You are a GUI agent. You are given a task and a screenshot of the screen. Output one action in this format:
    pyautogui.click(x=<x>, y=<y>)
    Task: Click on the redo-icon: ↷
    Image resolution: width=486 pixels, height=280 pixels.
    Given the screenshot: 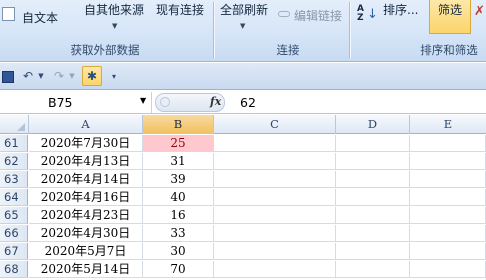 What is the action you would take?
    pyautogui.click(x=59, y=76)
    